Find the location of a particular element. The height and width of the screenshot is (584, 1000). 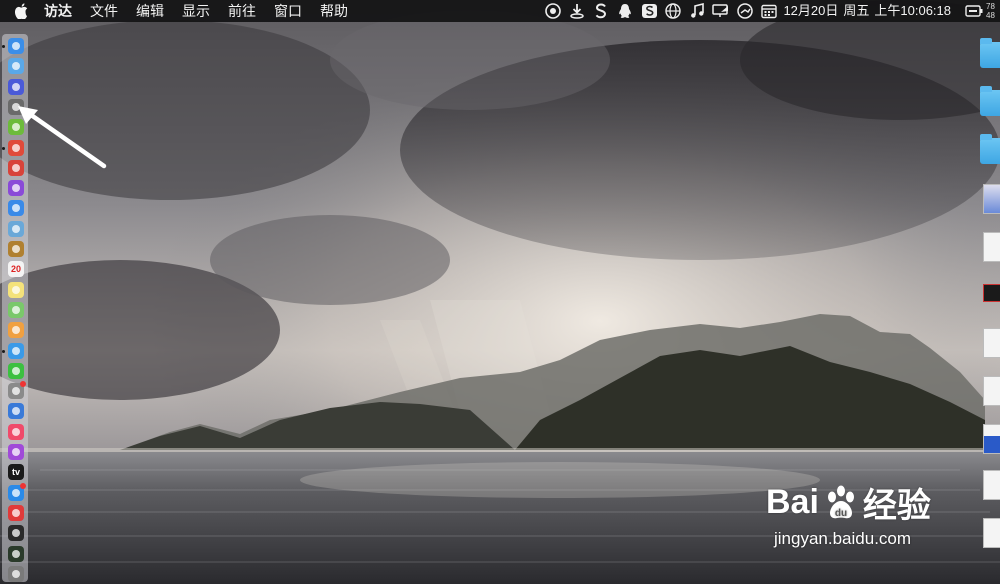

messages-glyph is located at coordinates (16, 350).